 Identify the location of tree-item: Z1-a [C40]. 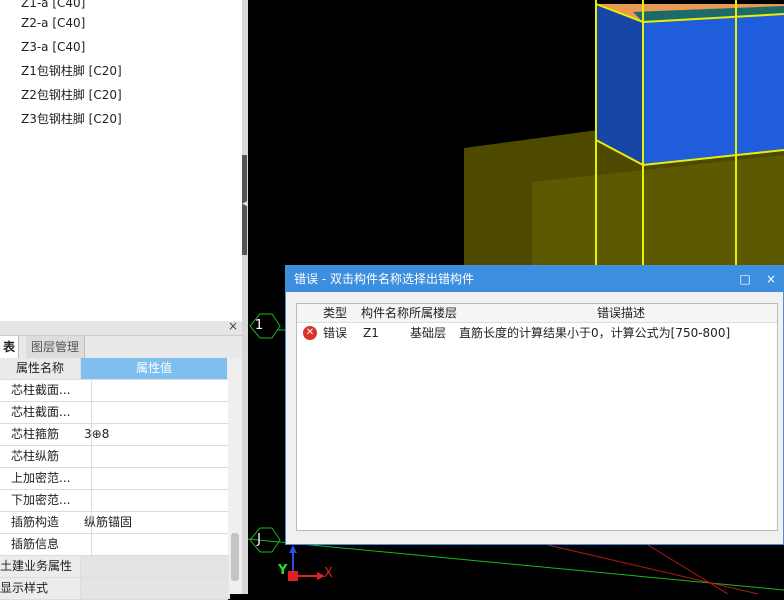
(53, 6).